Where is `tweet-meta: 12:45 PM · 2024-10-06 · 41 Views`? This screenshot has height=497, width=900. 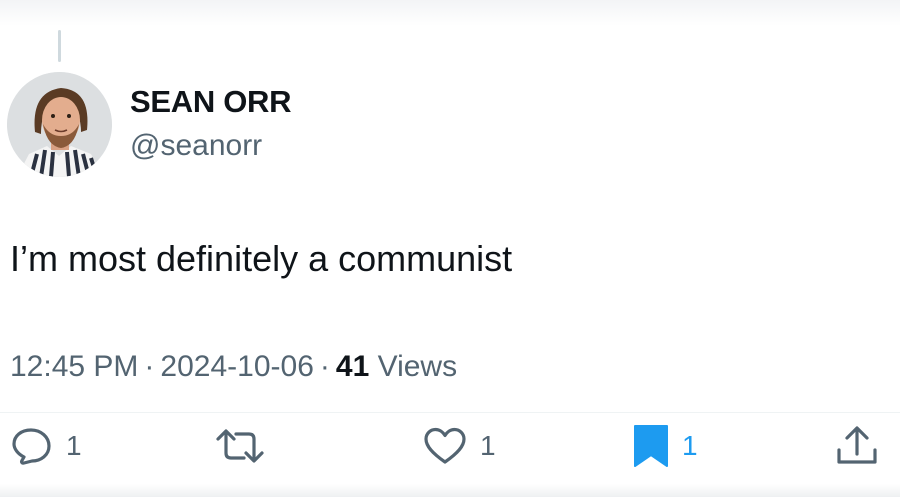
tweet-meta: 12:45 PM · 2024-10-06 · 41 Views is located at coordinates (233, 367).